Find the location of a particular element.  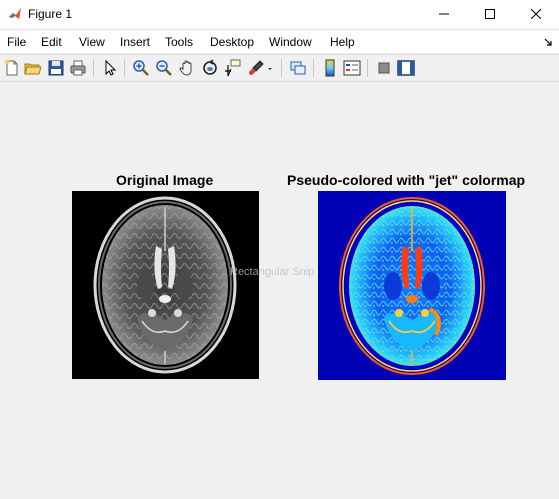

zoom-in-icon is located at coordinates (141, 68).